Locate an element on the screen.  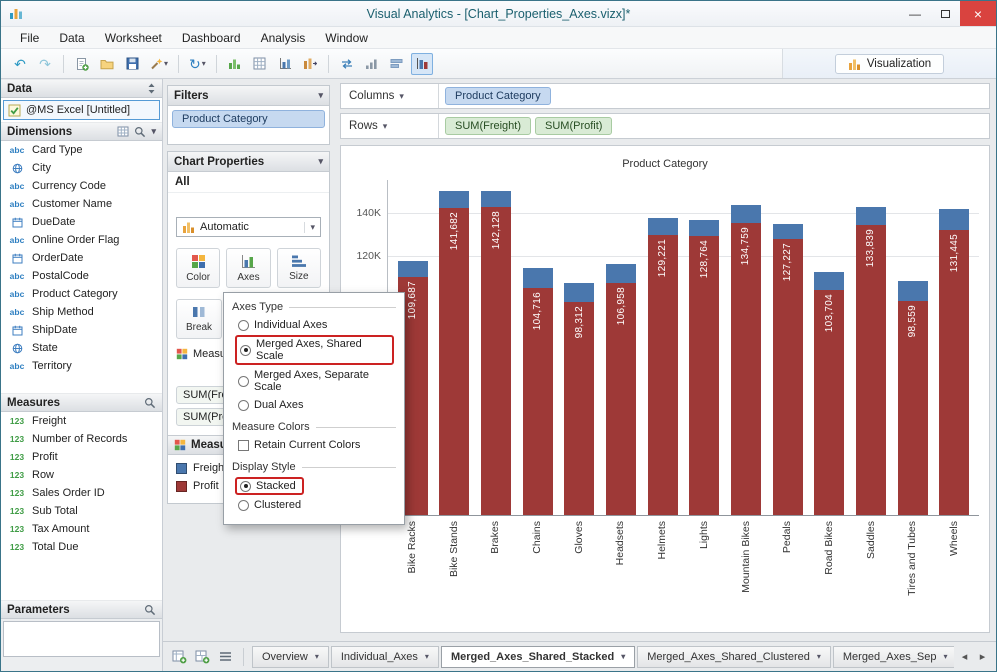
dimension-item-product-category: abc Product Category is located at coordinates (81, 294).